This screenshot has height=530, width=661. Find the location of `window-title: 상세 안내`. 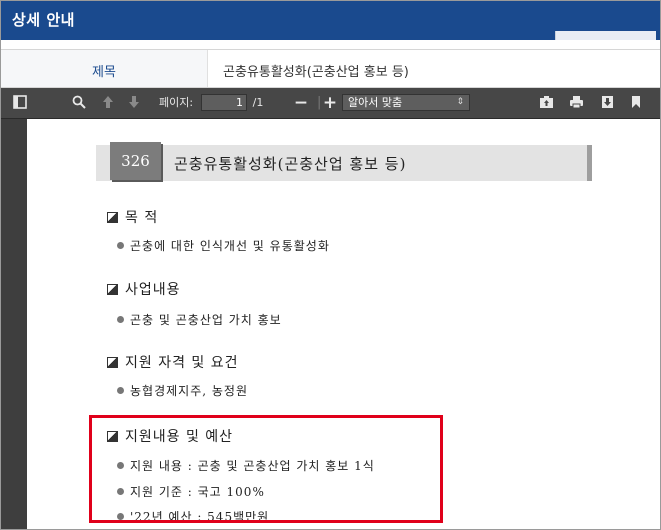

window-title: 상세 안내 is located at coordinates (43, 20).